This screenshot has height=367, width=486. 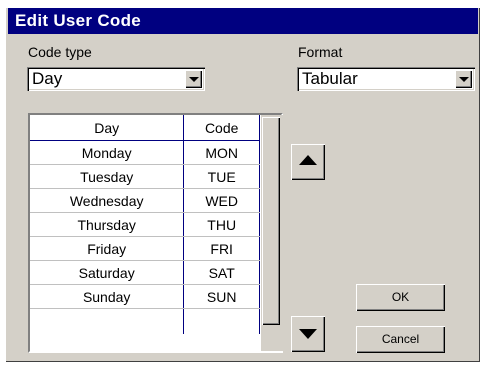 What do you see at coordinates (107, 176) in the screenshot?
I see `day-cell: Tuesday` at bounding box center [107, 176].